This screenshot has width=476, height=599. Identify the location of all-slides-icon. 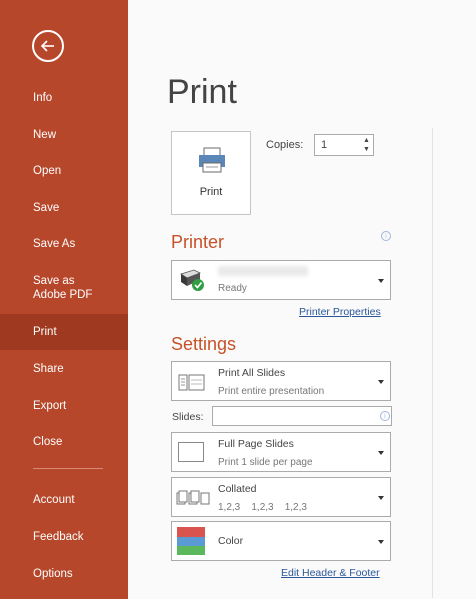
(191, 382).